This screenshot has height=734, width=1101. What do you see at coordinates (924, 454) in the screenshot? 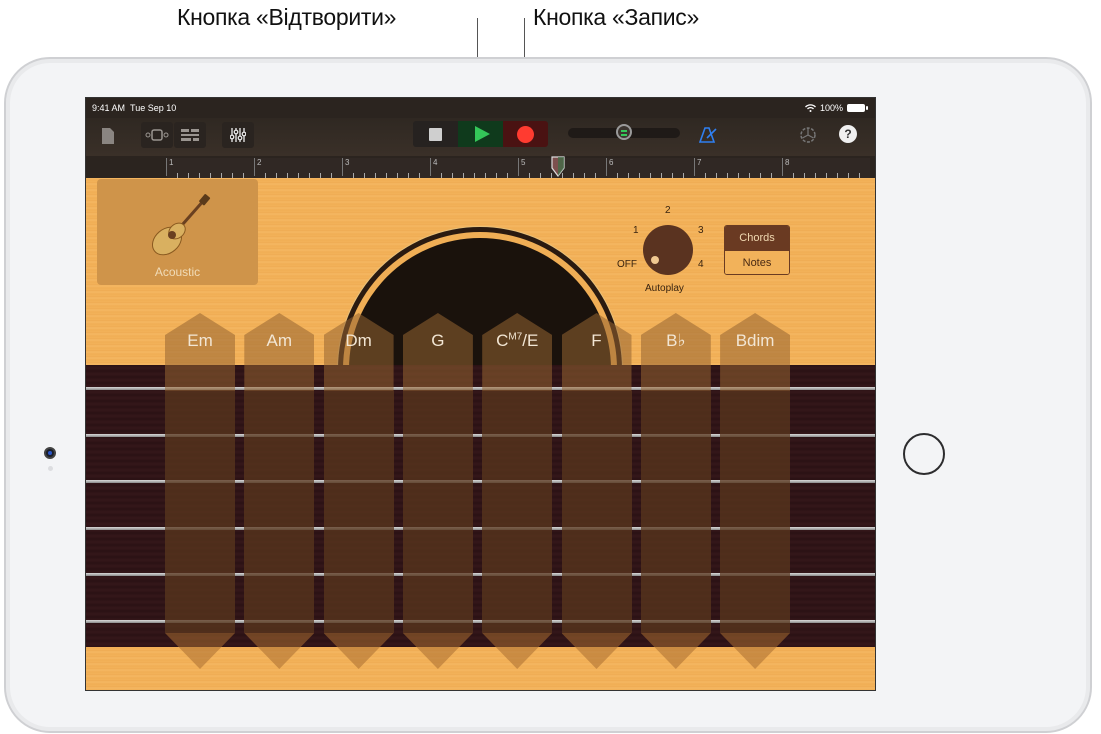
I see `home-button` at bounding box center [924, 454].